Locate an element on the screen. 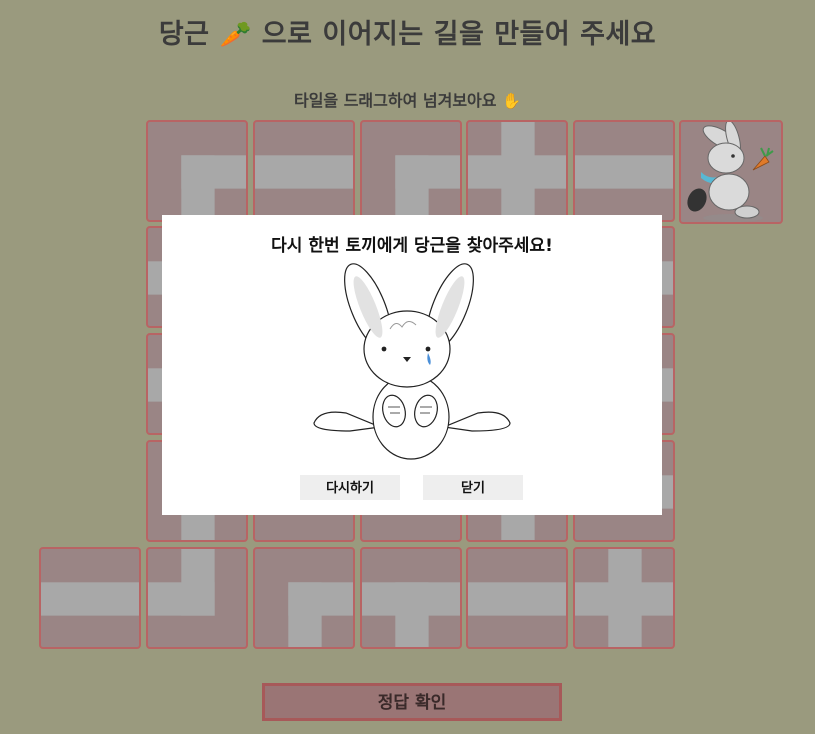 The height and width of the screenshot is (734, 815). modal-title: 다시 한번 토끼에게 당근을 찾아주세요! is located at coordinates (412, 246).